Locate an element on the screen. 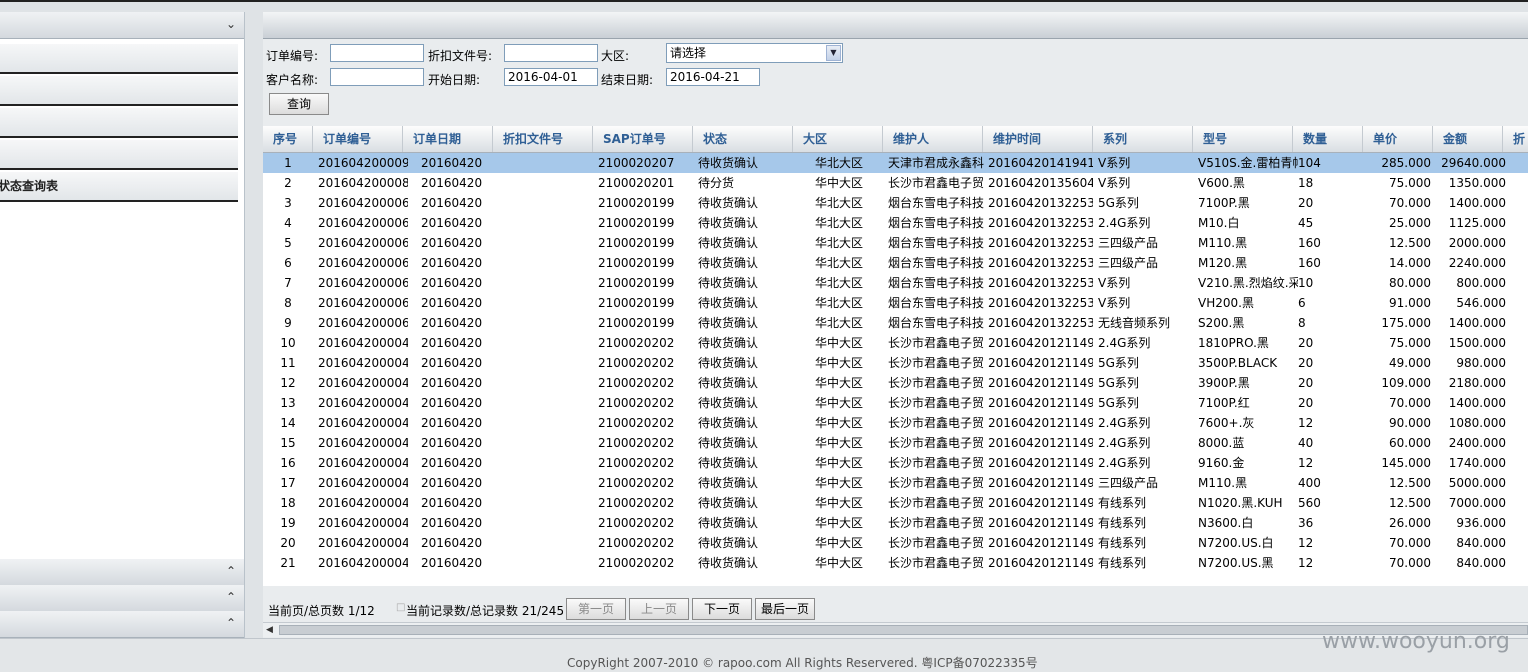 The height and width of the screenshot is (672, 1528). column-header: 折扣文件号 is located at coordinates (543, 139).